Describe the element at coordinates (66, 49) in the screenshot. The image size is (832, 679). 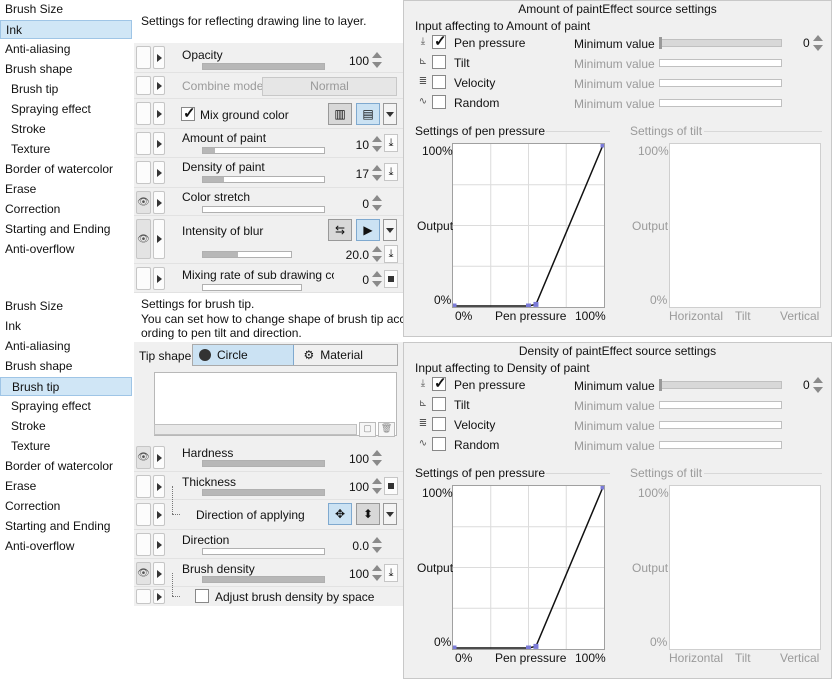
I see `sidebar-item-anti-aliasing: Anti-aliasing` at that location.